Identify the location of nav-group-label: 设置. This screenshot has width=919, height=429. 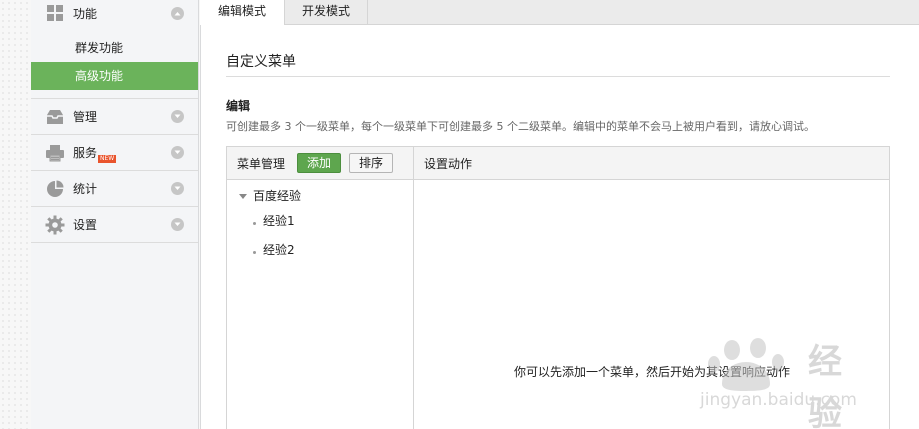
(85, 225).